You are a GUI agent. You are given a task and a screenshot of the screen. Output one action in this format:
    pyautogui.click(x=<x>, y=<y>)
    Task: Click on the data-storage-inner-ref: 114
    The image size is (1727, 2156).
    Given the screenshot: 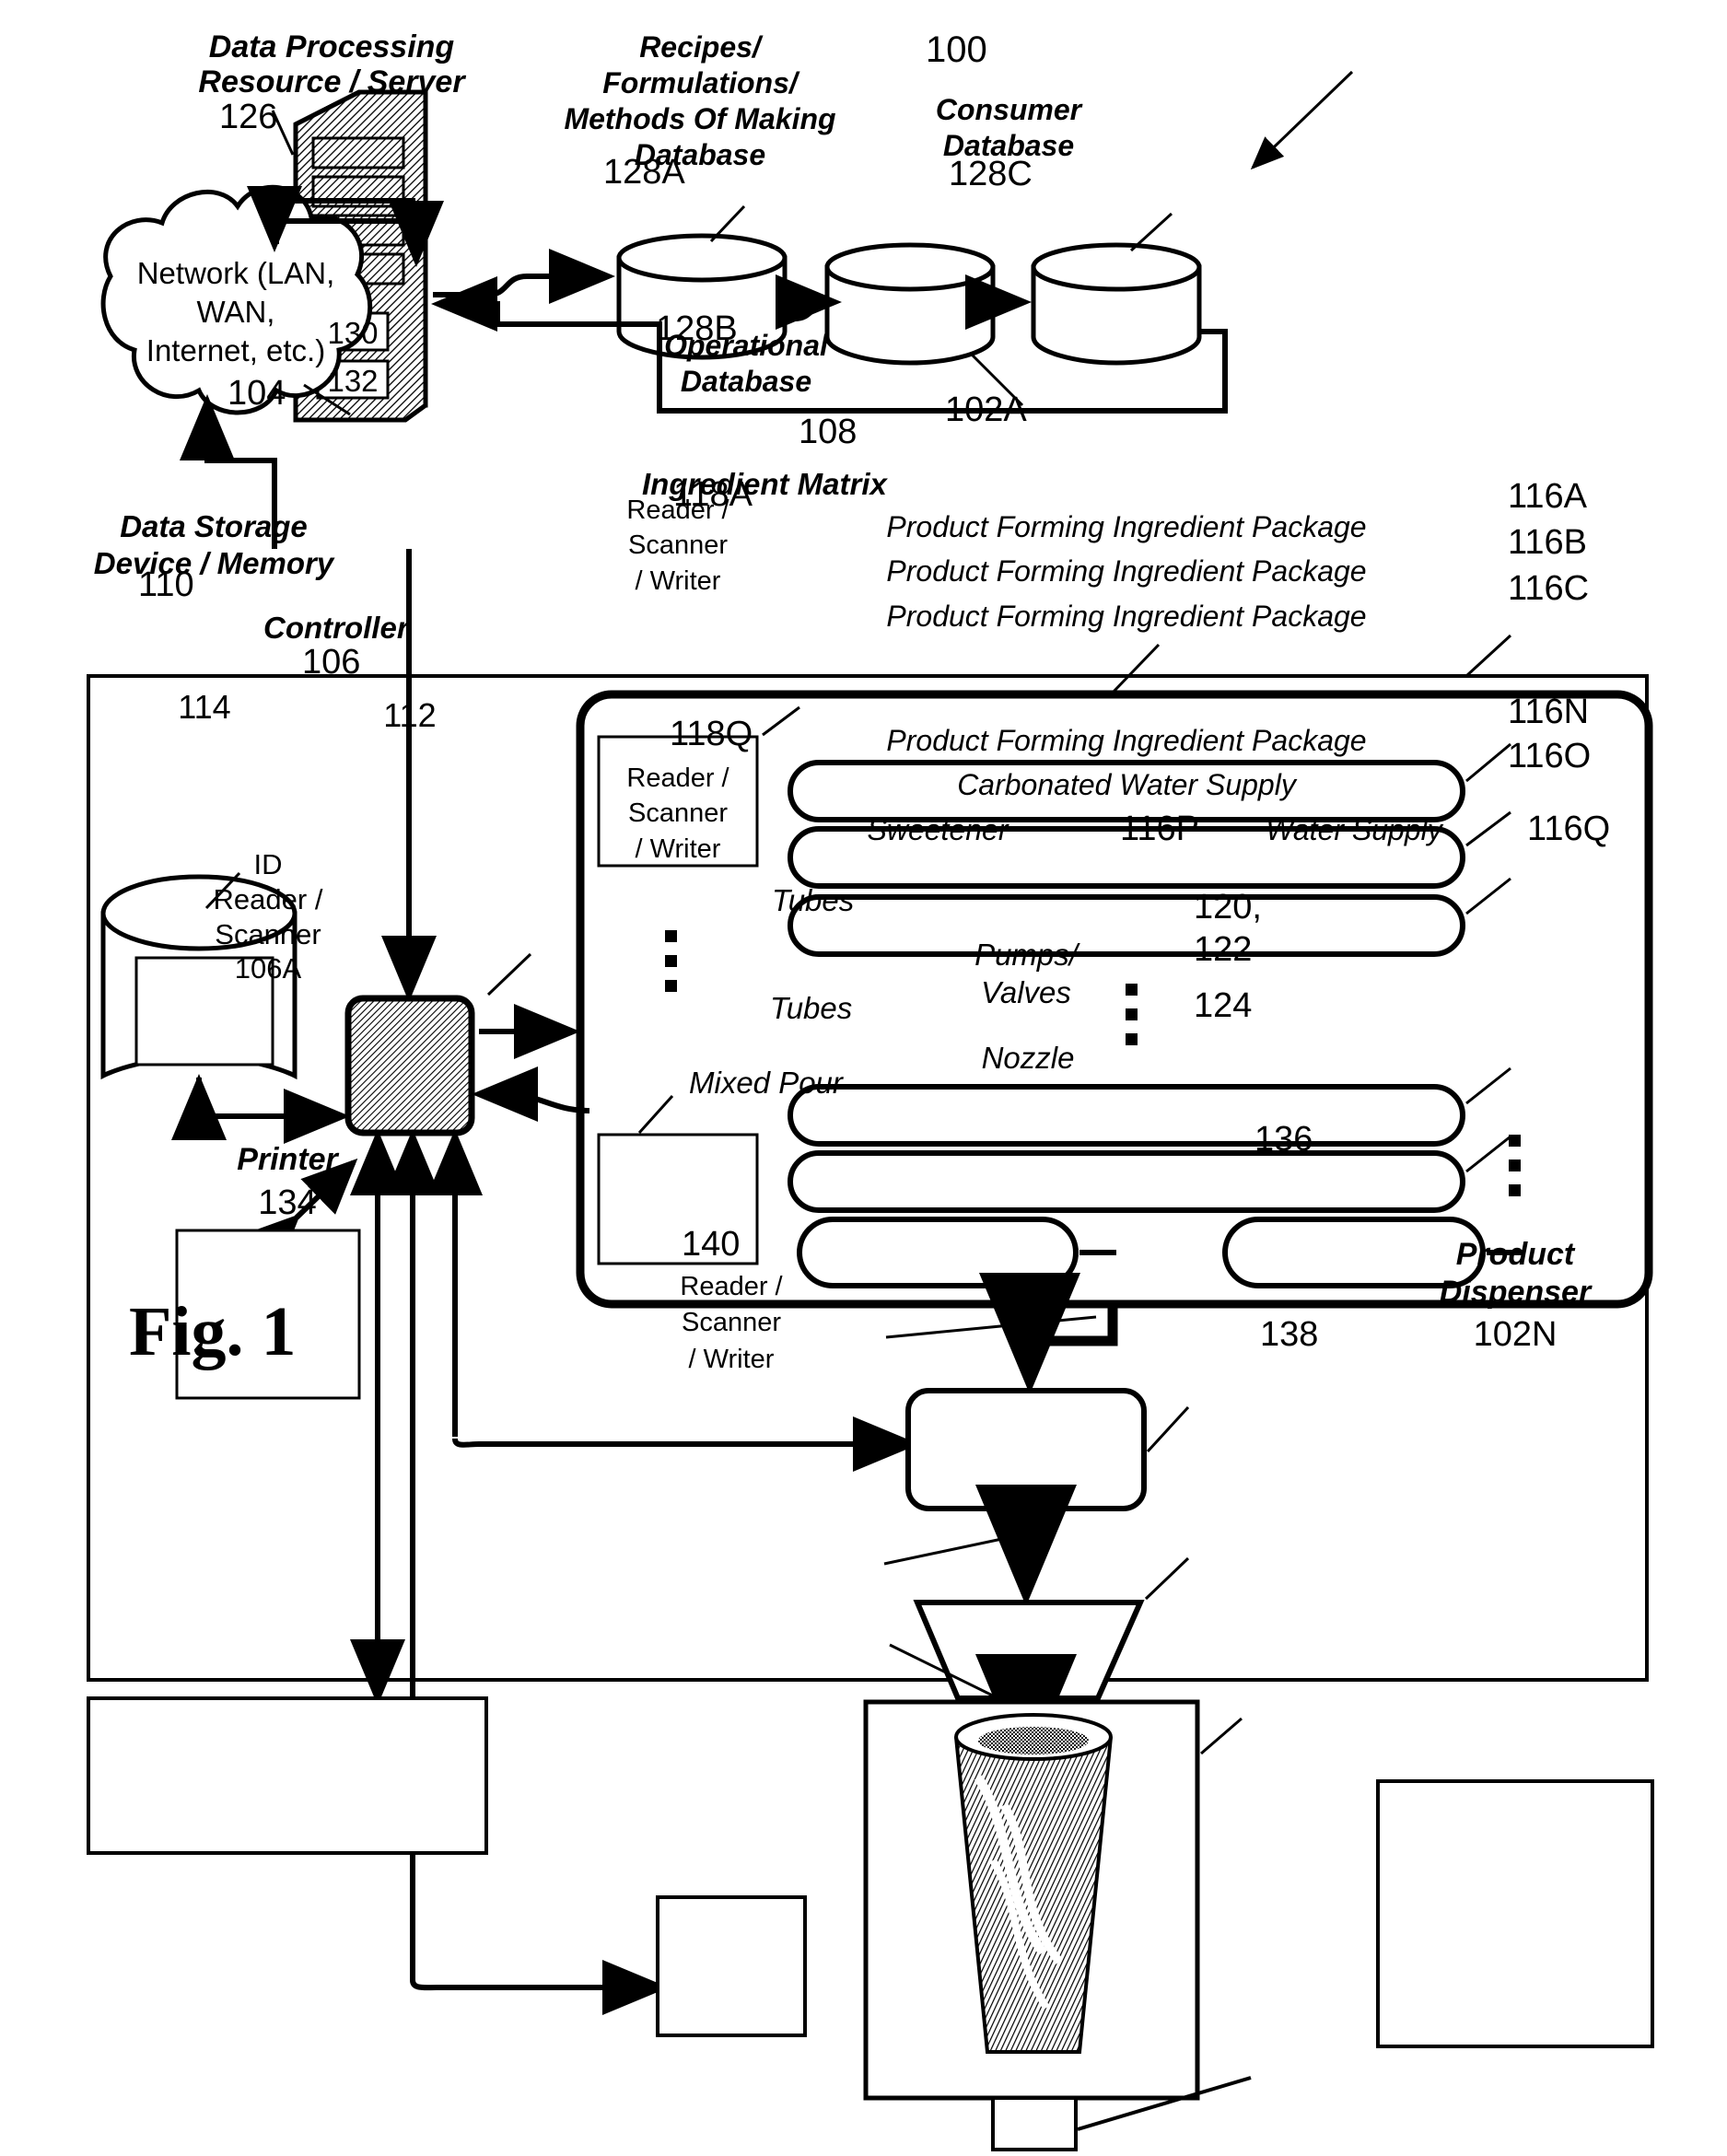 What is the action you would take?
    pyautogui.click(x=205, y=707)
    